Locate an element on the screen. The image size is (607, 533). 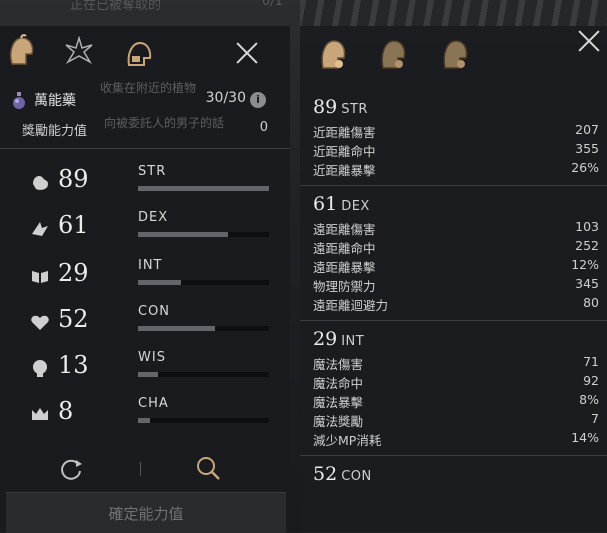
stat-detail-value: 207 is located at coordinates (587, 129).